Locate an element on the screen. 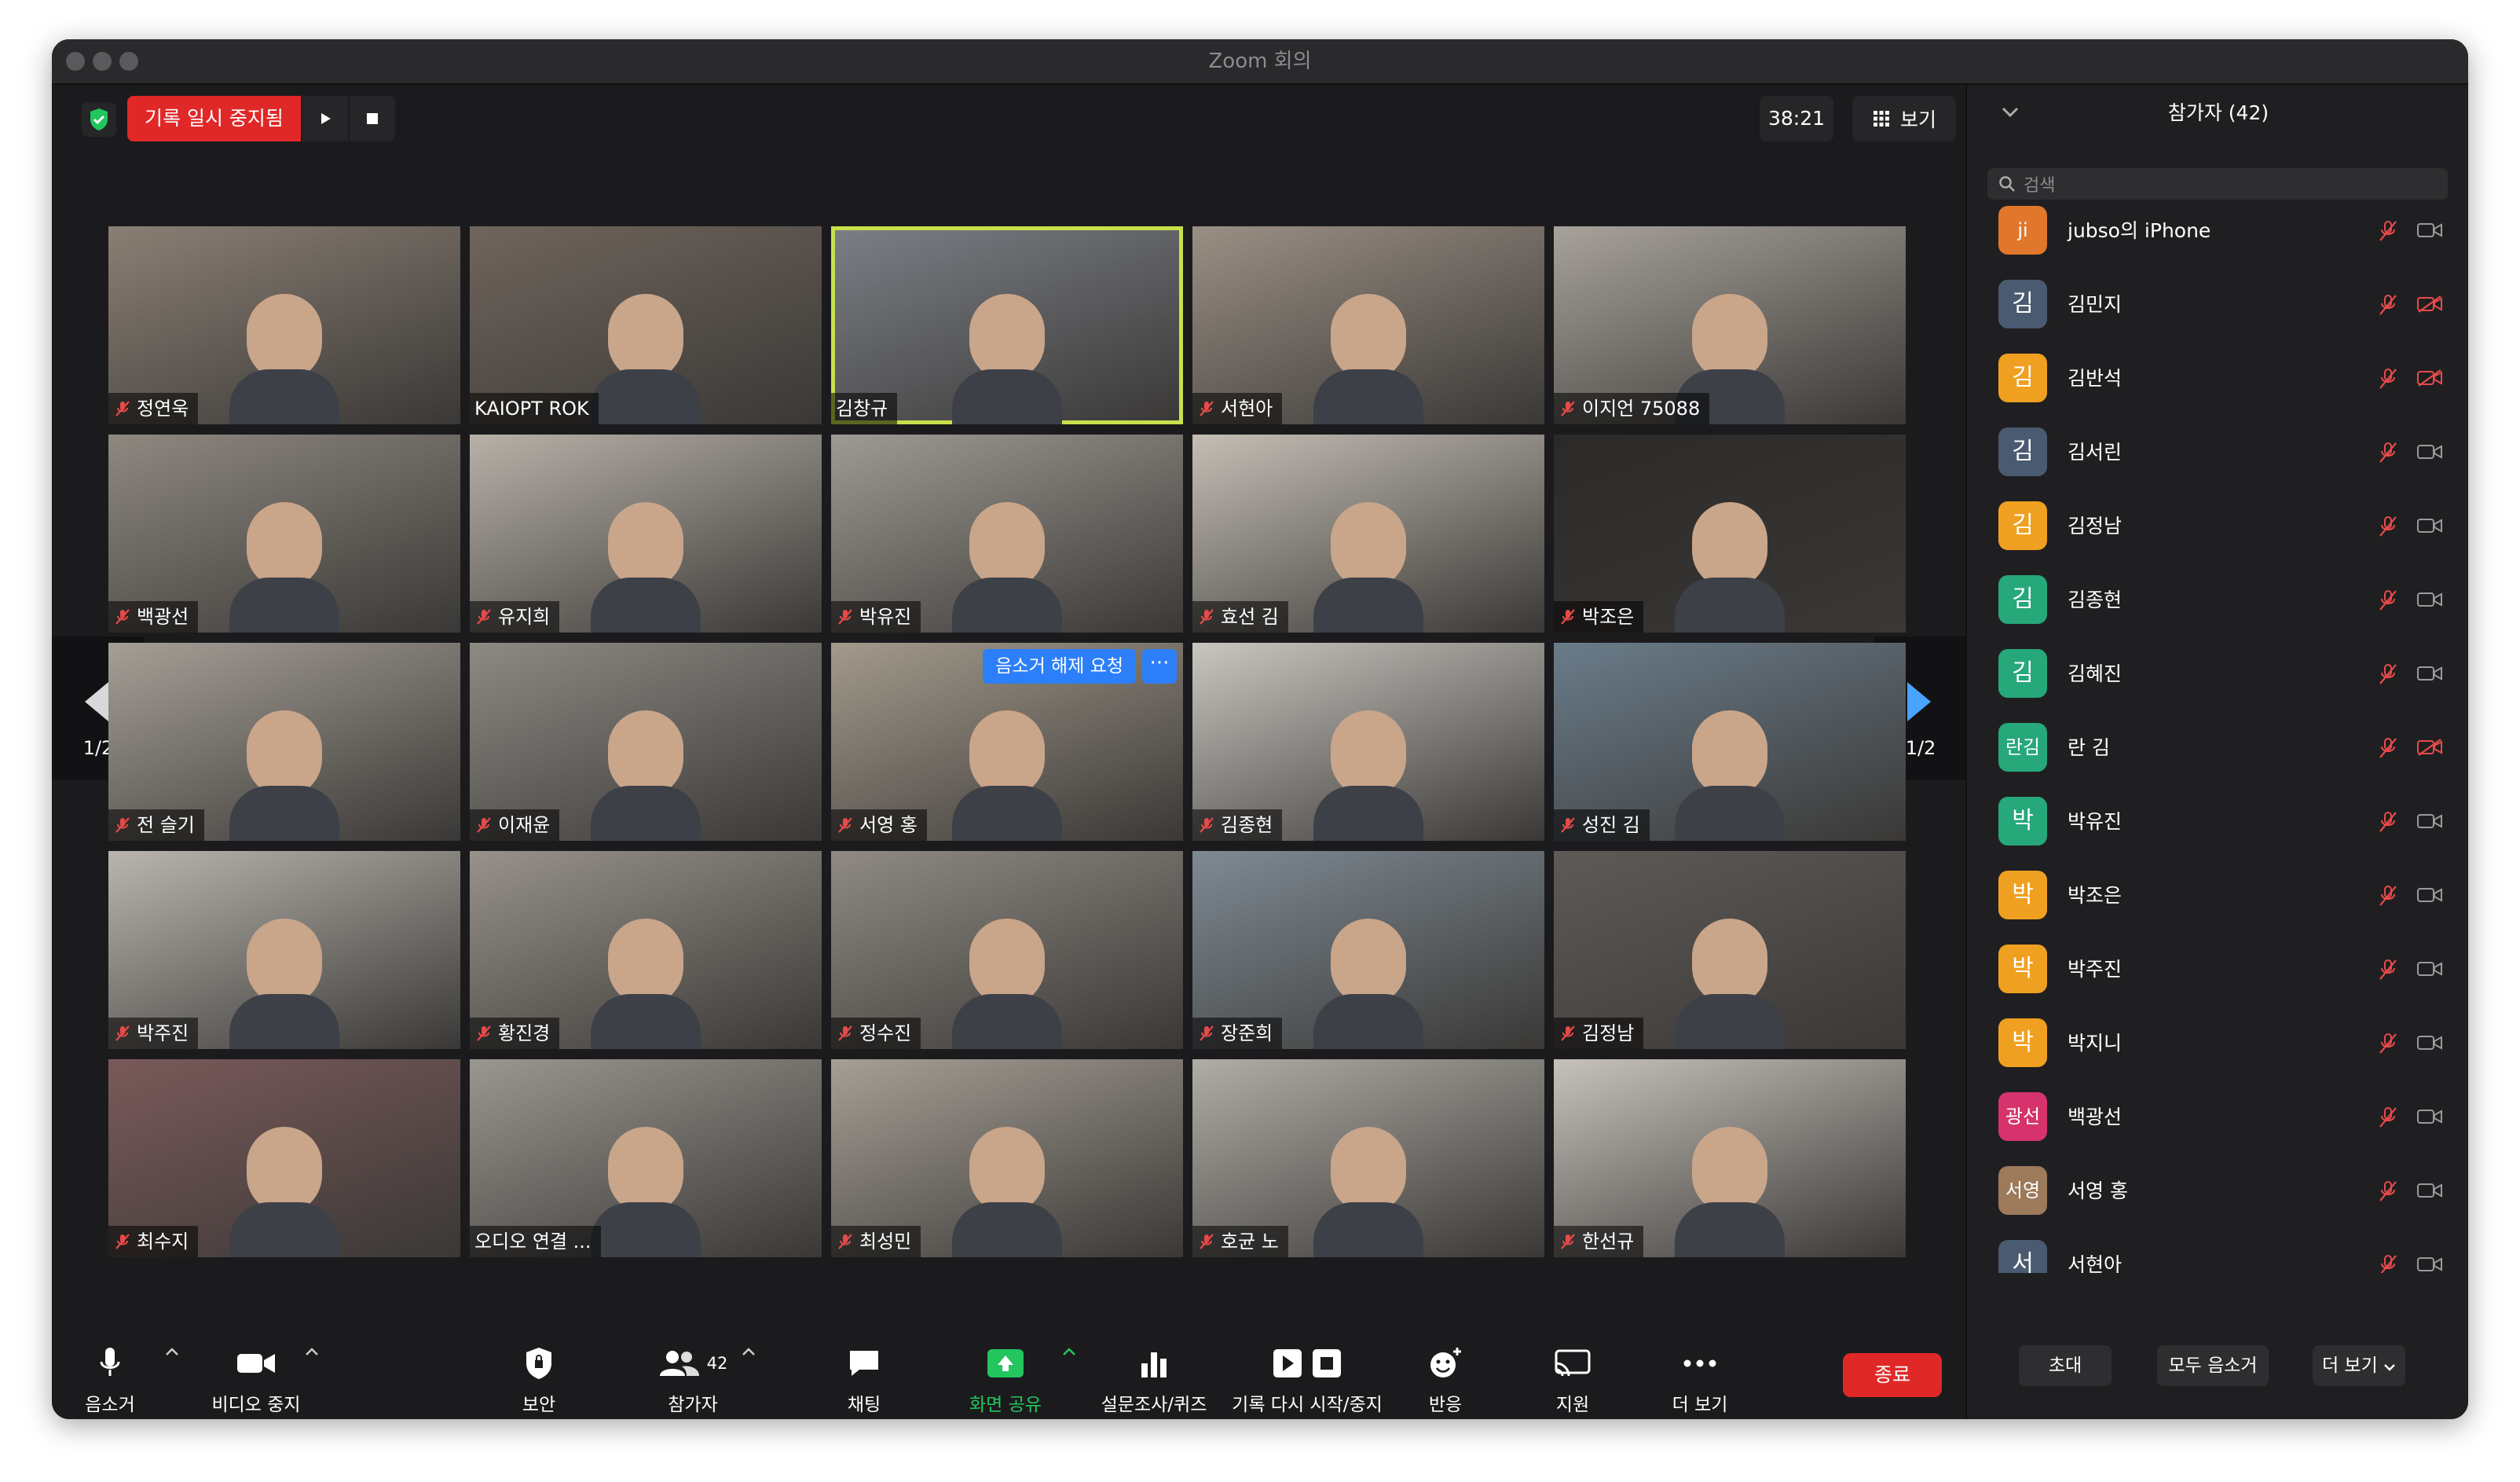 The height and width of the screenshot is (1482, 2520). participant-row: 김 김반석 is located at coordinates (2217, 378).